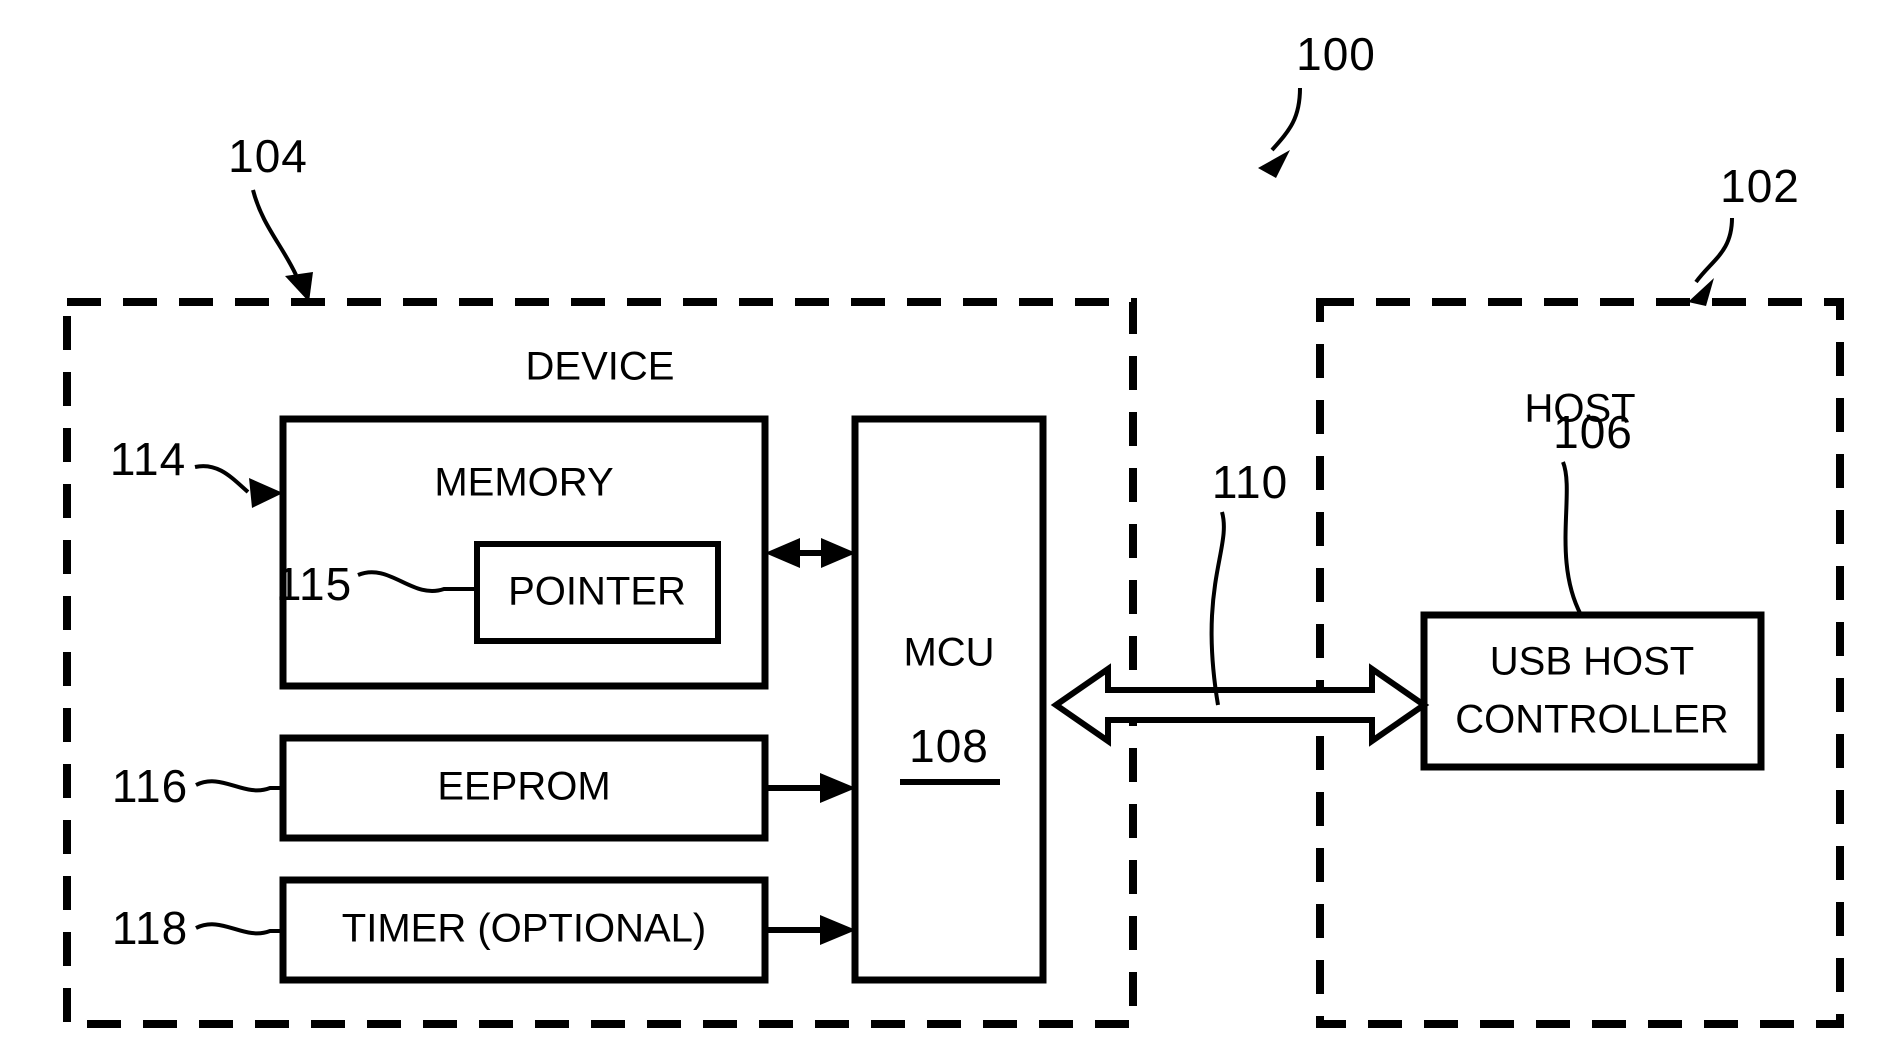  What do you see at coordinates (1274, 164) in the screenshot?
I see `ref-100-arrowhead` at bounding box center [1274, 164].